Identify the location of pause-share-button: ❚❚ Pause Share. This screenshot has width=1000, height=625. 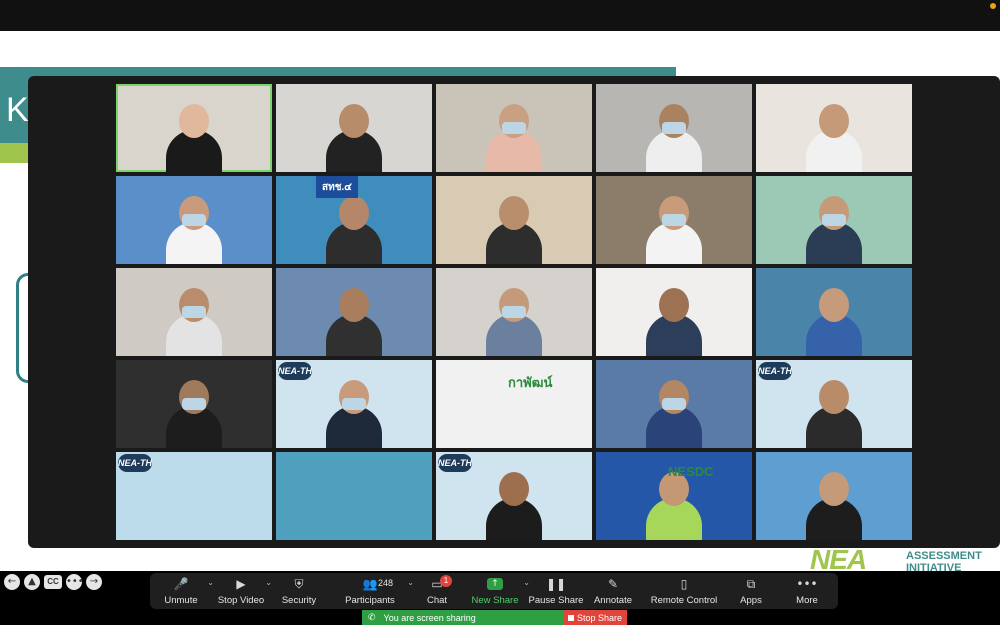
(556, 591).